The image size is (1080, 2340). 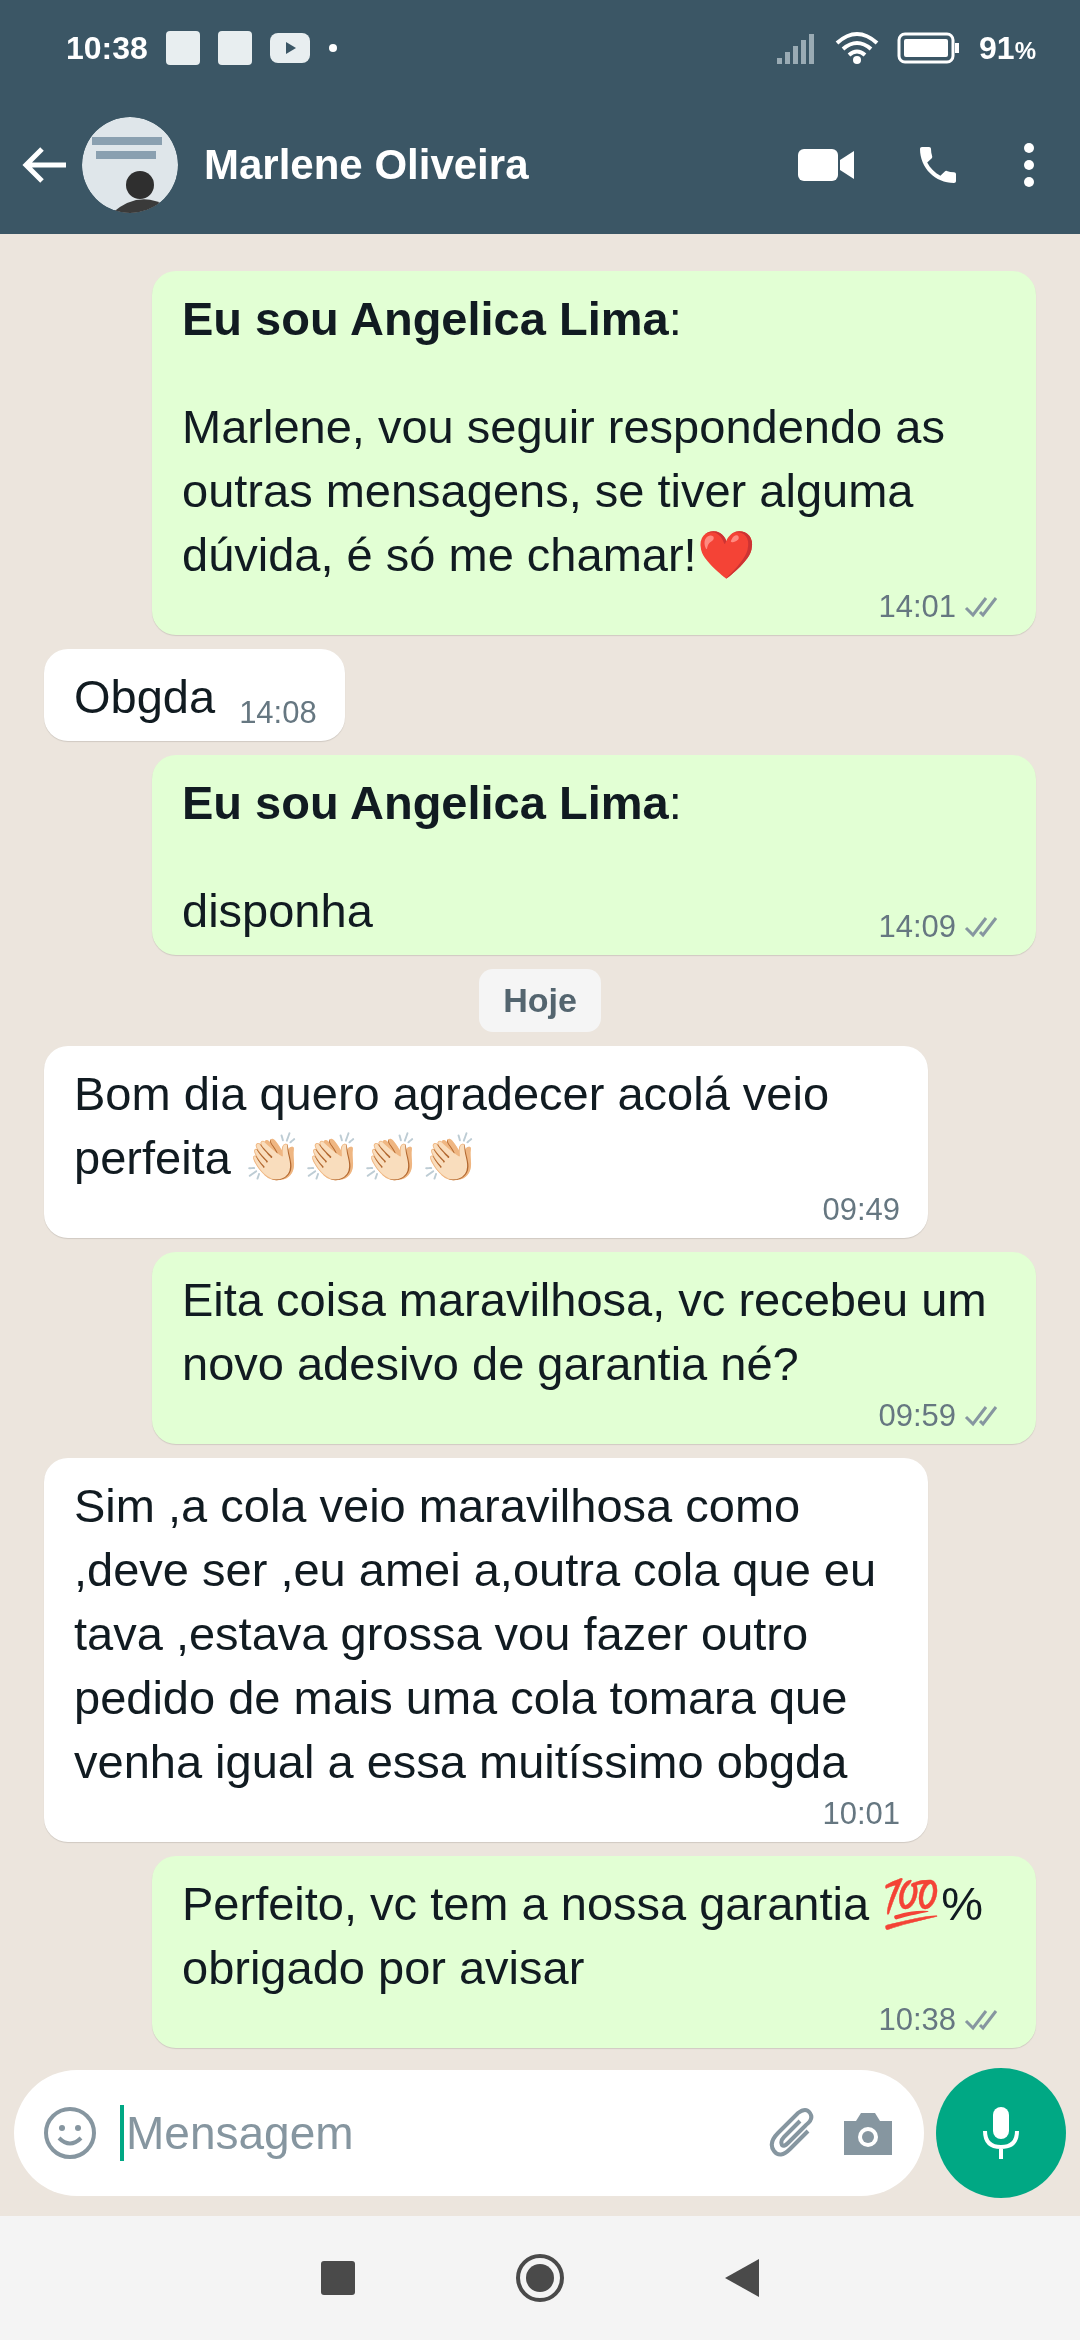 What do you see at coordinates (332, 48) in the screenshot?
I see `dot-icon` at bounding box center [332, 48].